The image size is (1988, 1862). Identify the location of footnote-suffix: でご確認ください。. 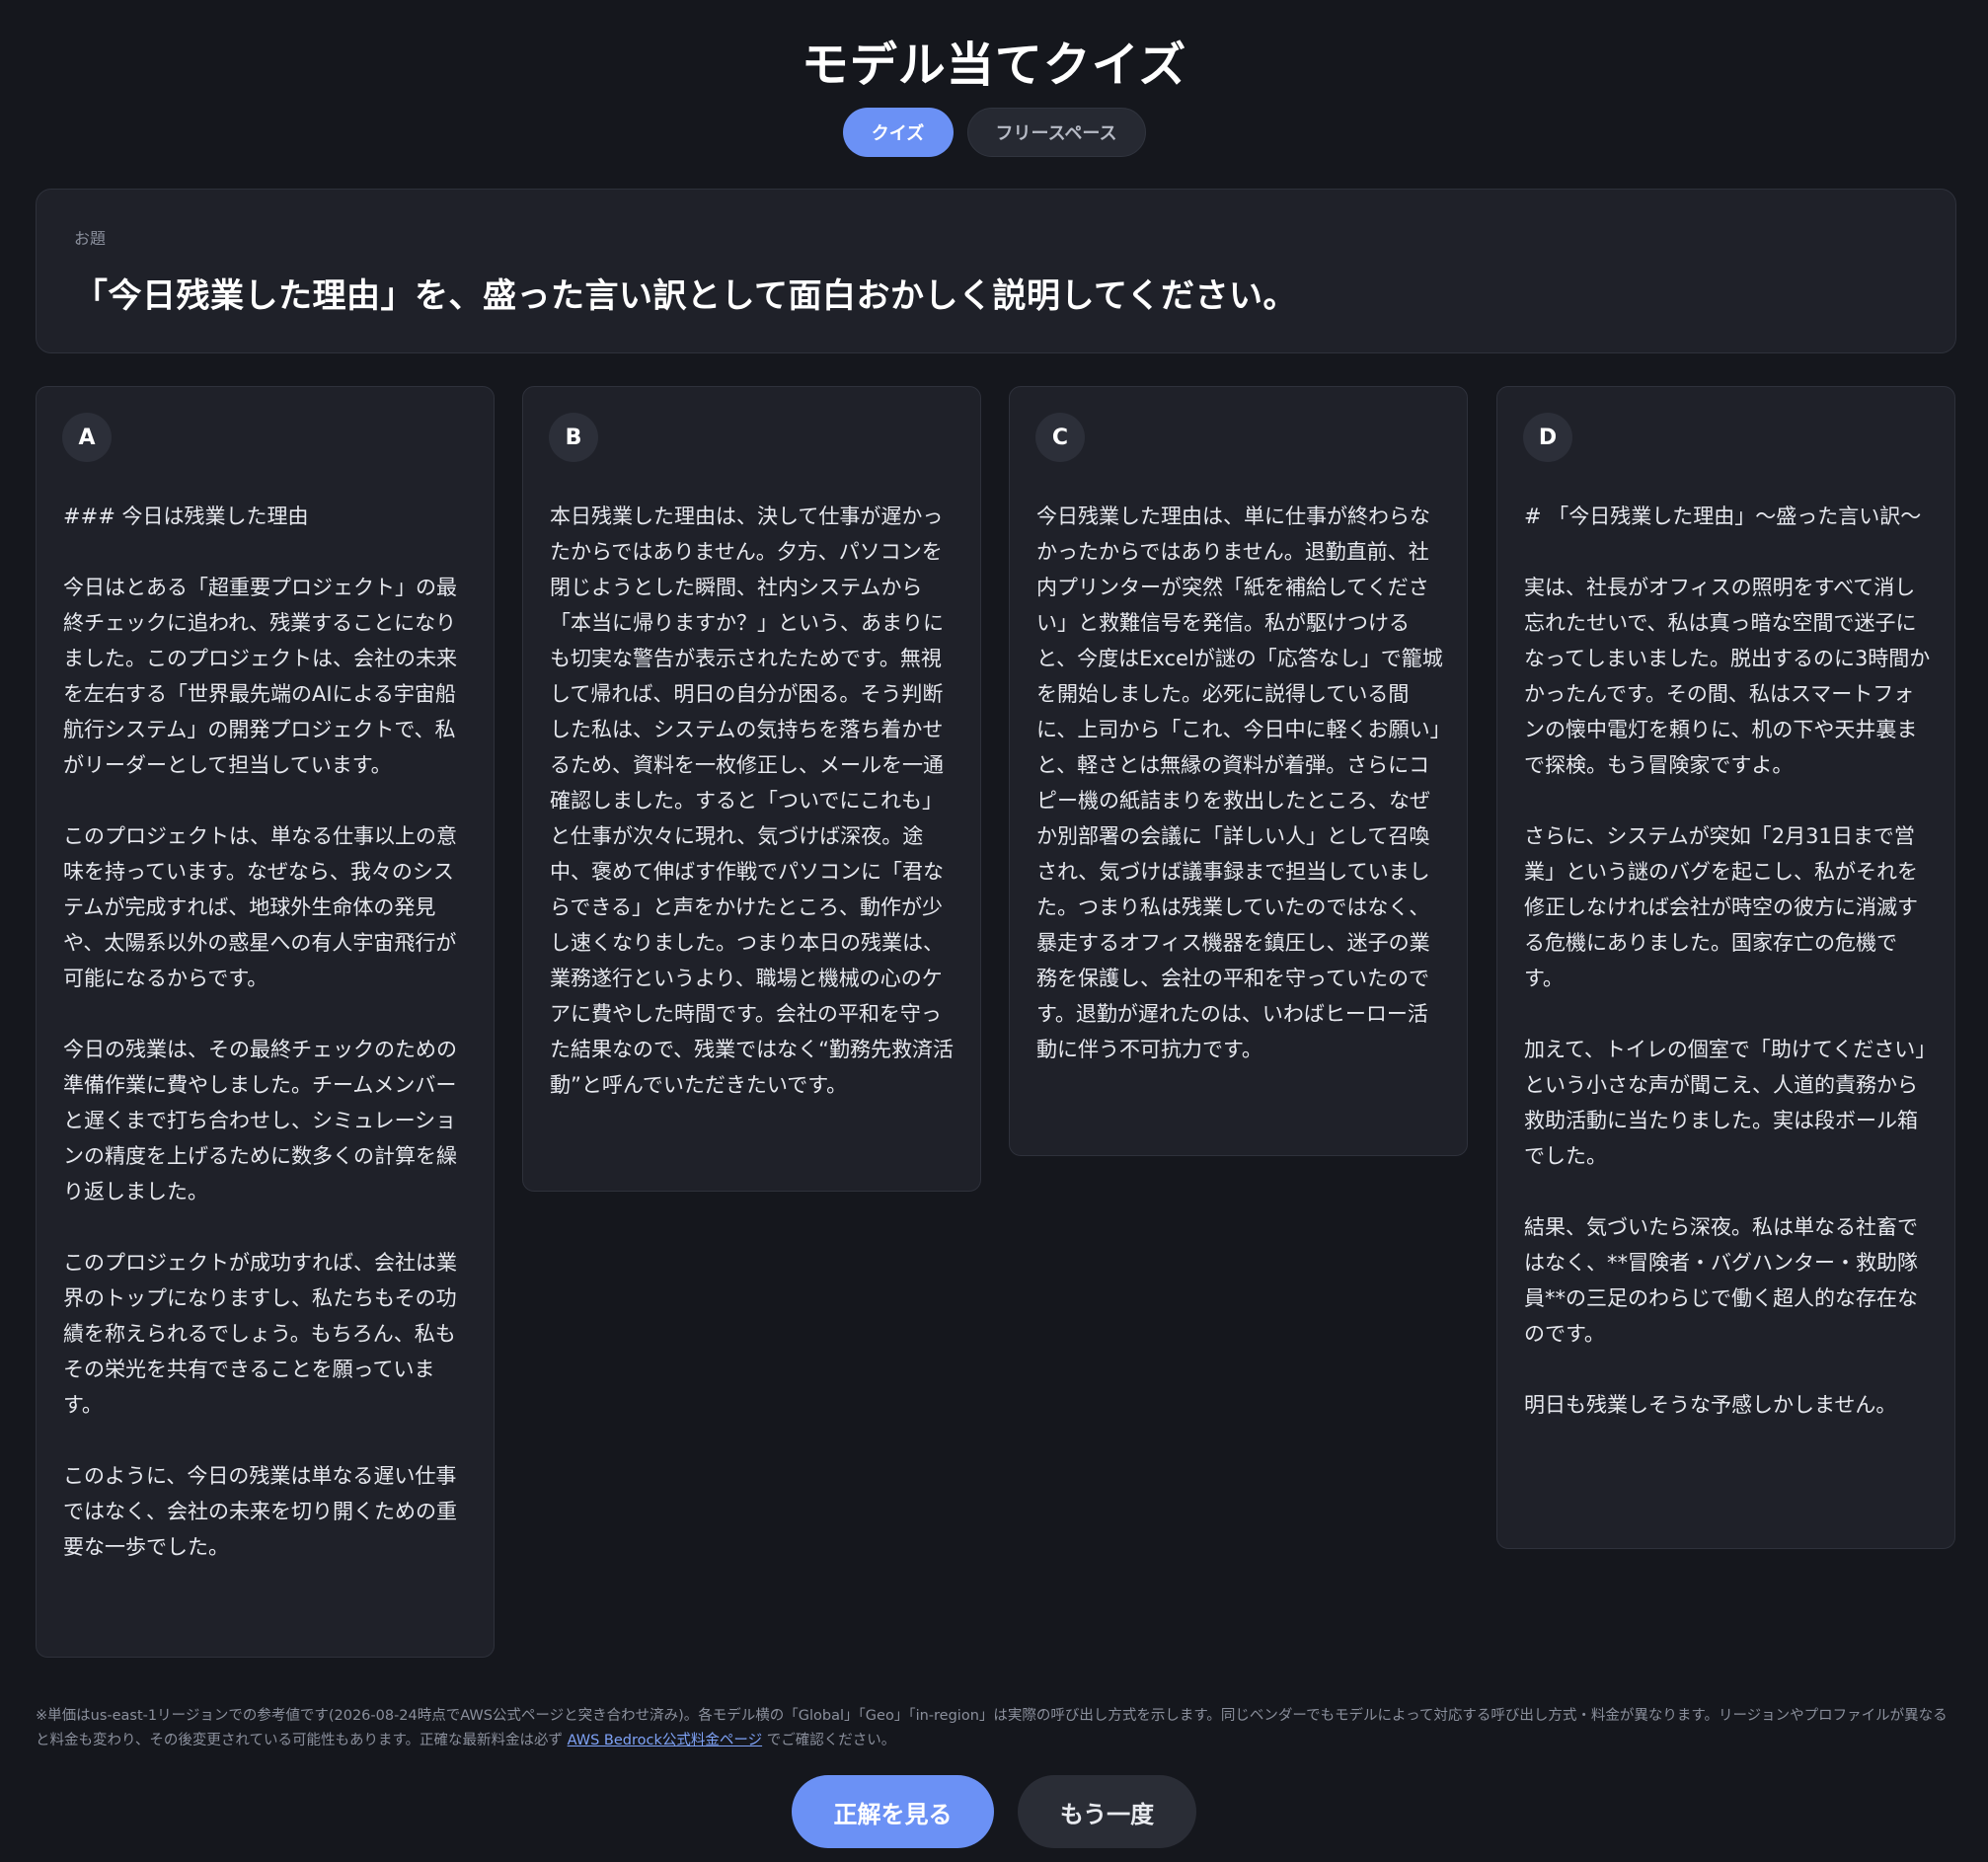
(829, 1740).